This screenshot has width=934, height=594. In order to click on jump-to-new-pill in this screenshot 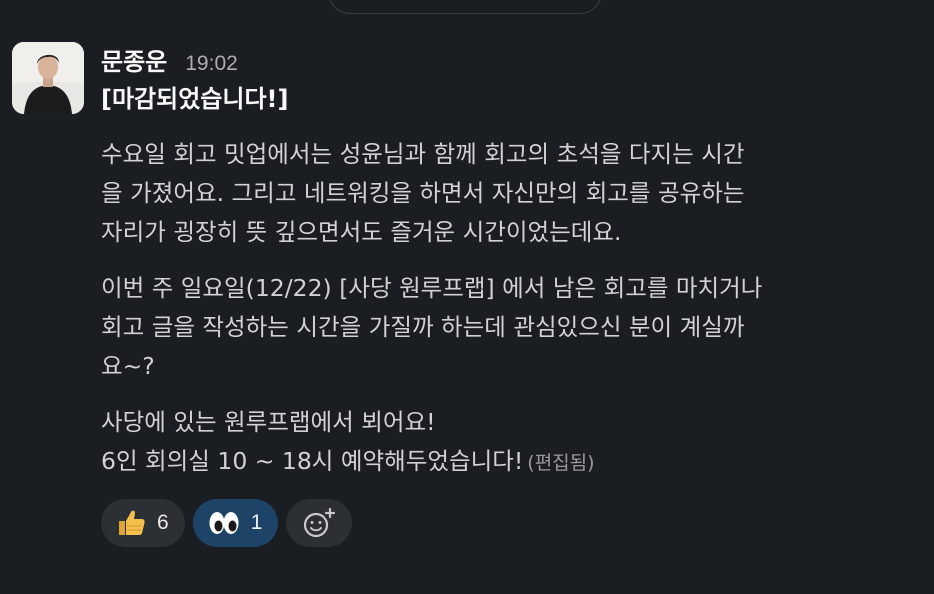, I will do `click(465, 7)`.